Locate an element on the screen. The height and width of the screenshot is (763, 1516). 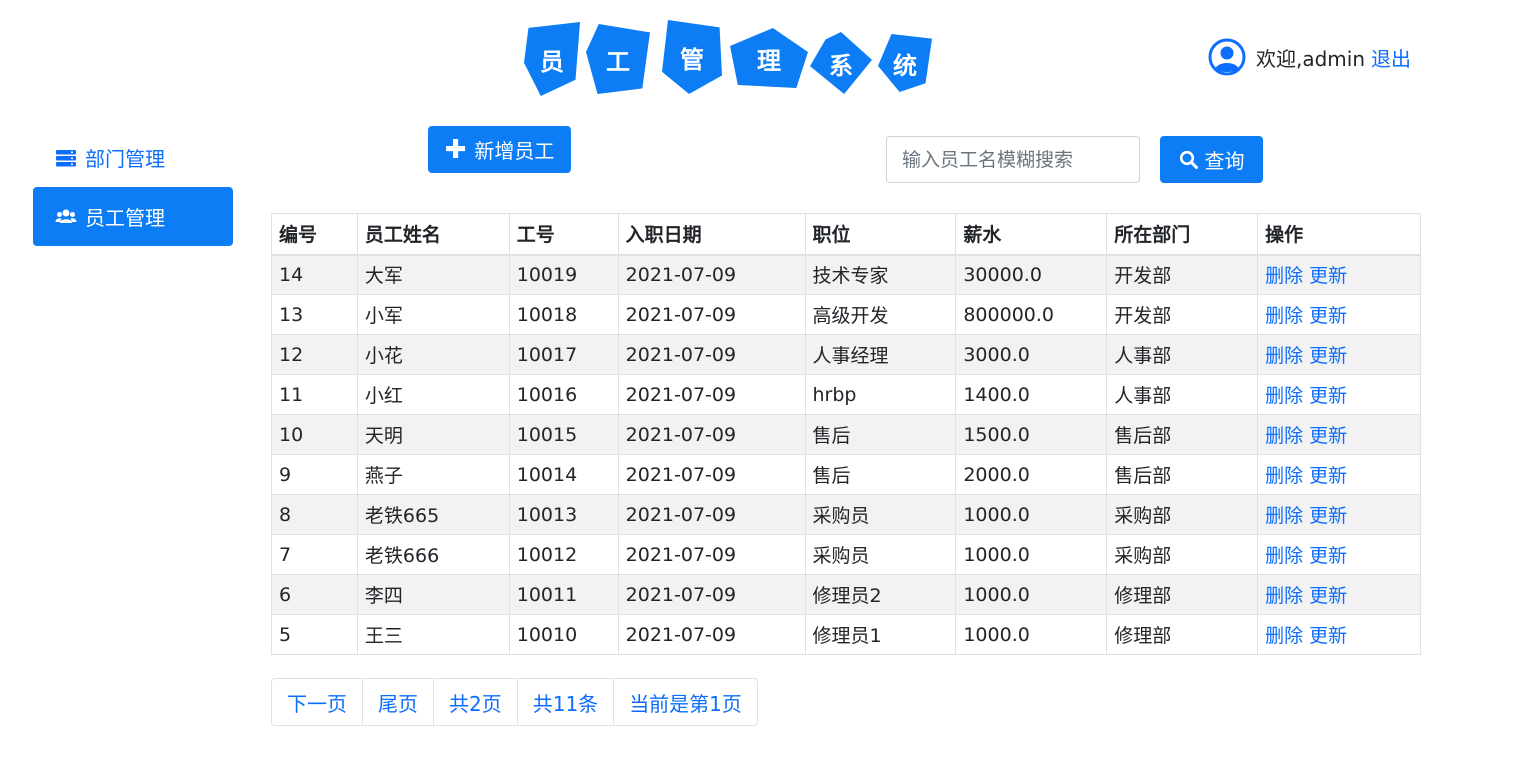
table-cell: 高级开发 is located at coordinates (880, 314).